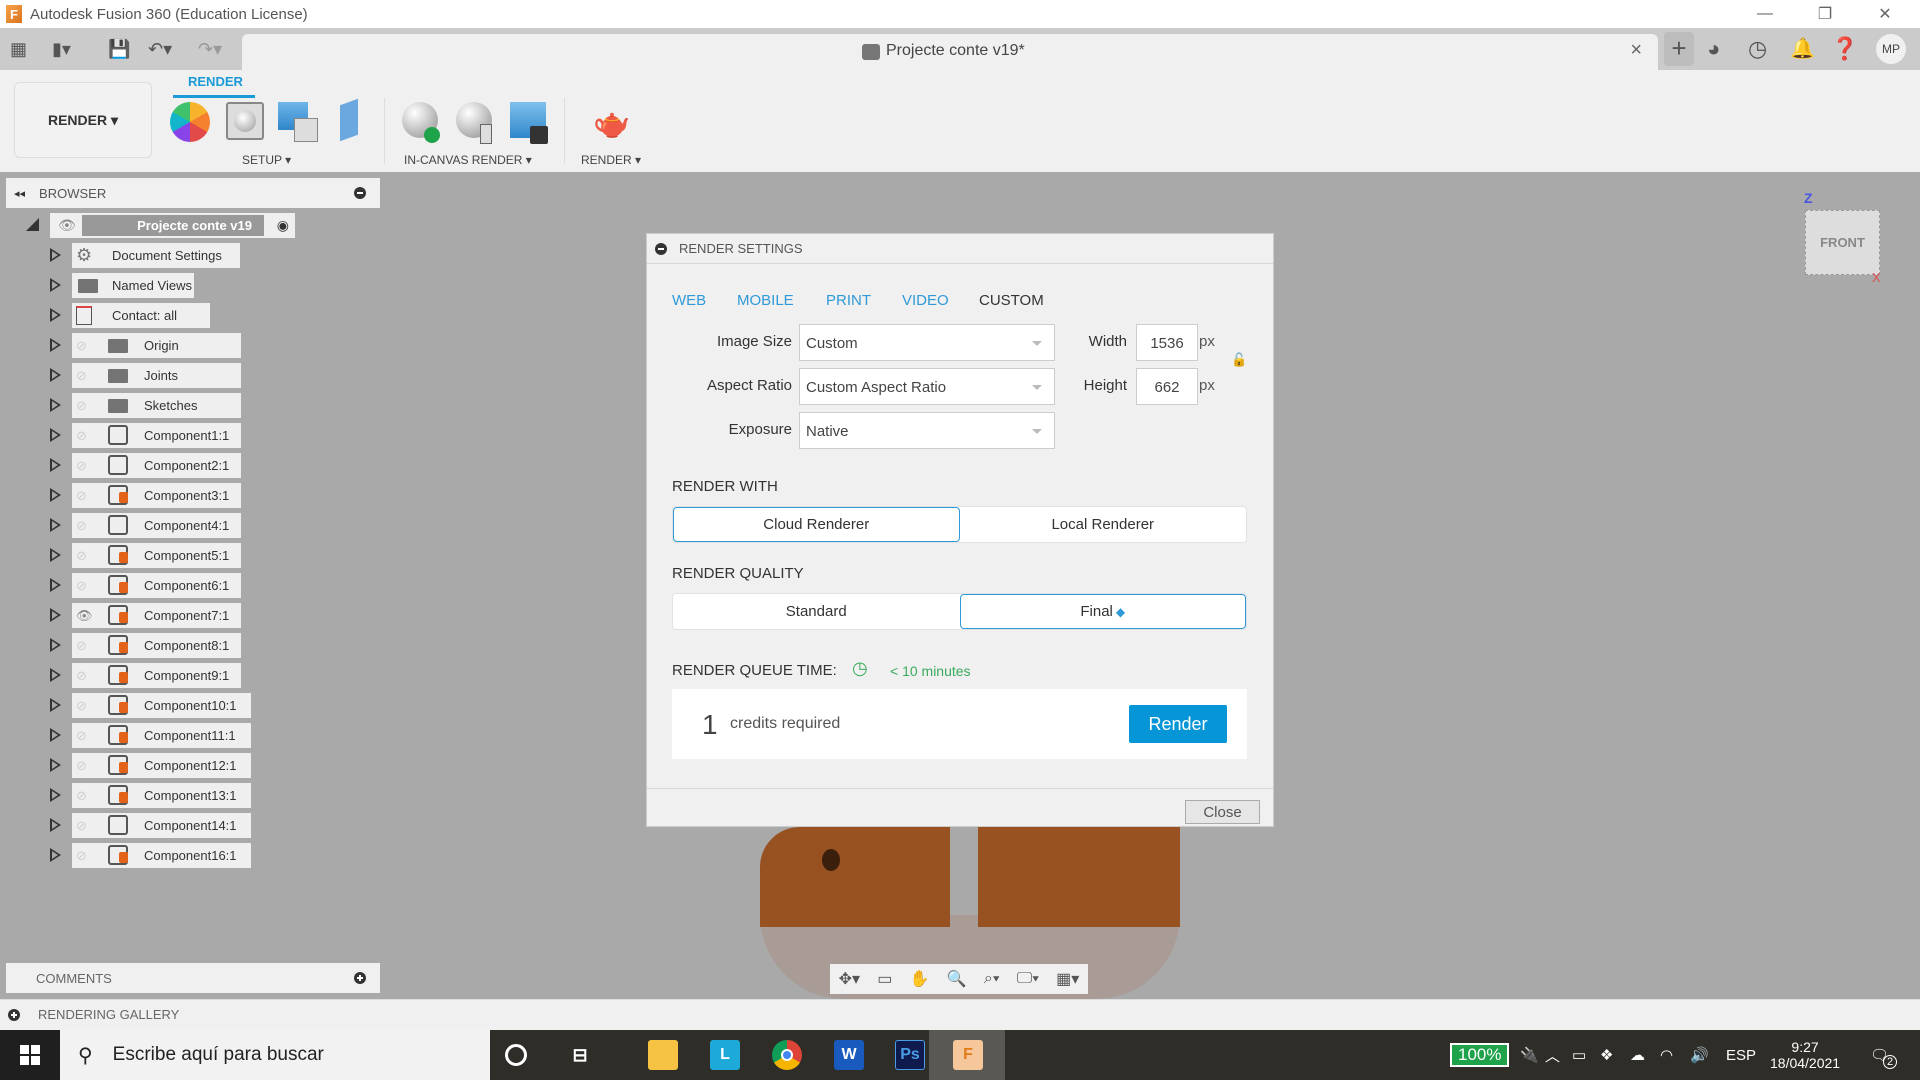  What do you see at coordinates (266, 160) in the screenshot?
I see `group-label-setup: SETUP ▾` at bounding box center [266, 160].